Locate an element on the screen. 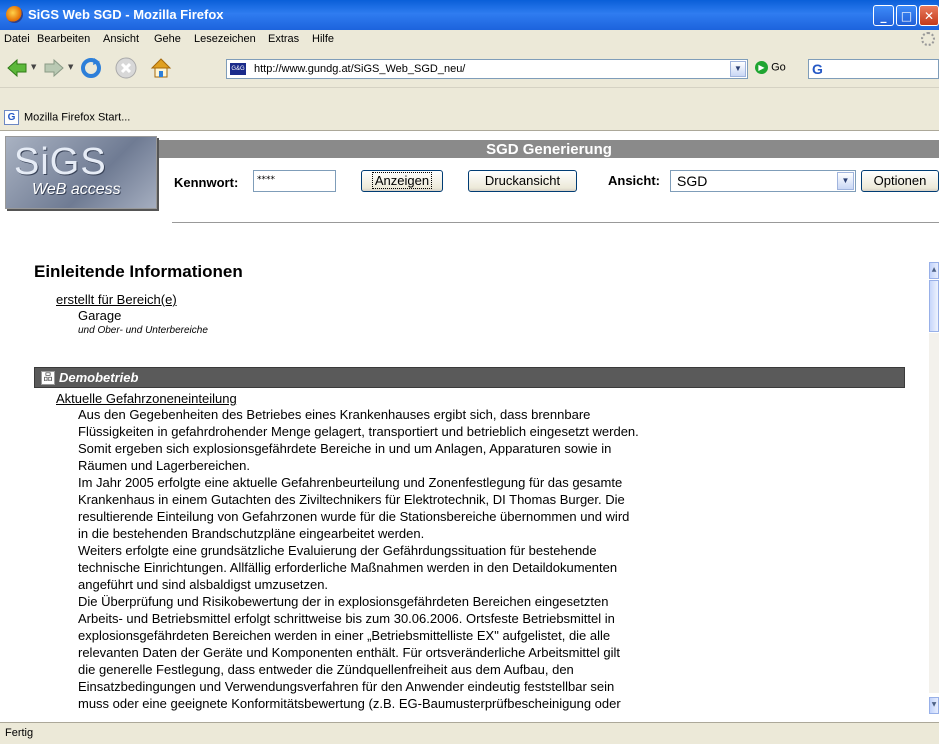 Image resolution: width=939 pixels, height=744 pixels. header-bar: SGD Generierung is located at coordinates (549, 149).